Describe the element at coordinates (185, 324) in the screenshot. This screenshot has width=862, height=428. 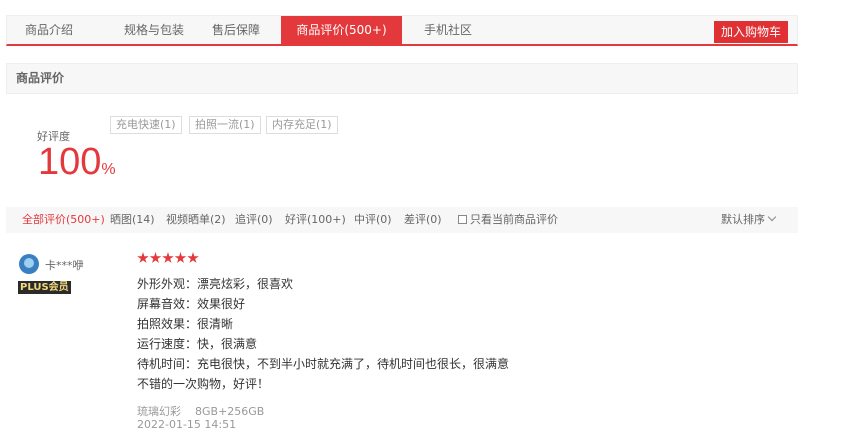
I see `review-line-camera: 拍照效果：很清晰` at that location.